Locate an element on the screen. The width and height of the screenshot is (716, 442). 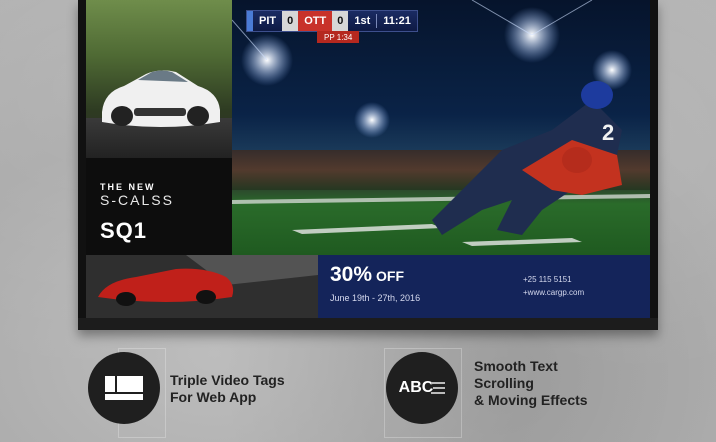
discount-off: OFF is located at coordinates (390, 276).